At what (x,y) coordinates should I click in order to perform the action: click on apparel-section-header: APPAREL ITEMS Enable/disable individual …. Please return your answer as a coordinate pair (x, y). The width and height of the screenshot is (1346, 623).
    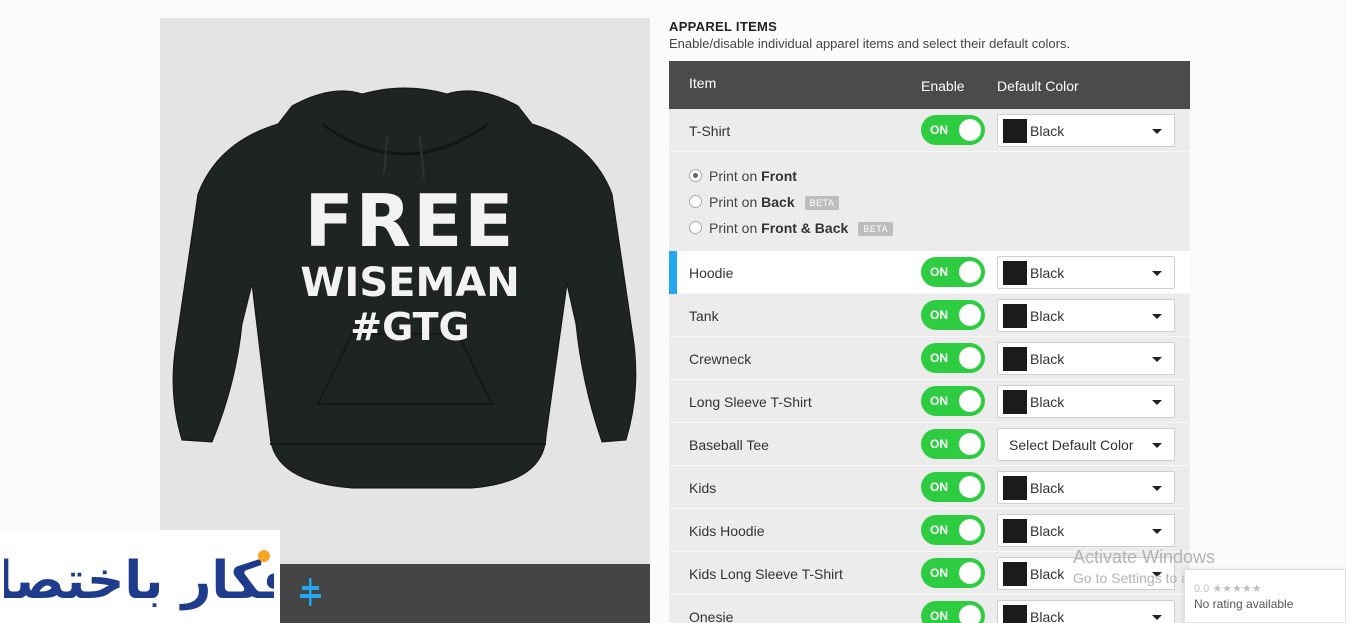
    Looking at the image, I should click on (929, 34).